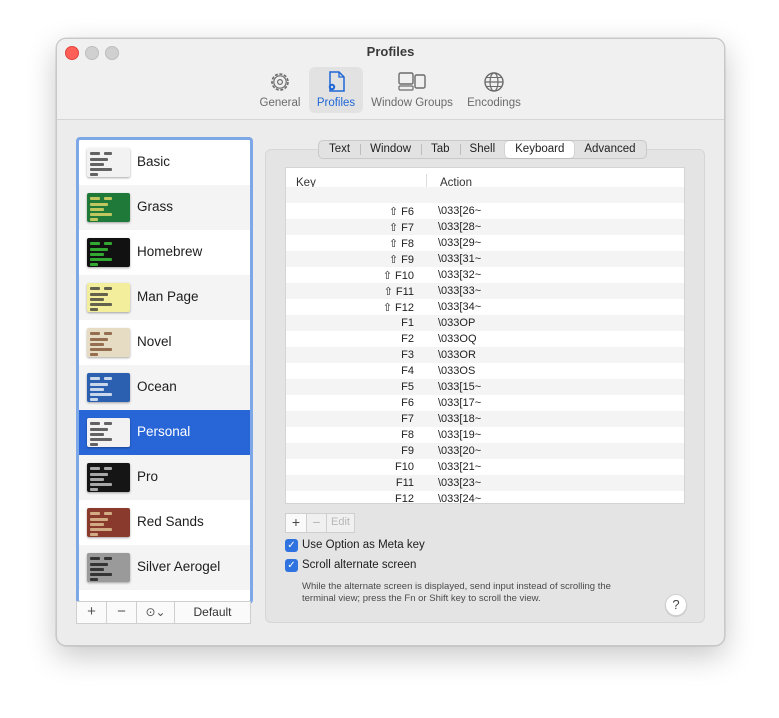 The height and width of the screenshot is (718, 779). What do you see at coordinates (401, 228) in the screenshot?
I see `key-cell: ⇧ F7` at bounding box center [401, 228].